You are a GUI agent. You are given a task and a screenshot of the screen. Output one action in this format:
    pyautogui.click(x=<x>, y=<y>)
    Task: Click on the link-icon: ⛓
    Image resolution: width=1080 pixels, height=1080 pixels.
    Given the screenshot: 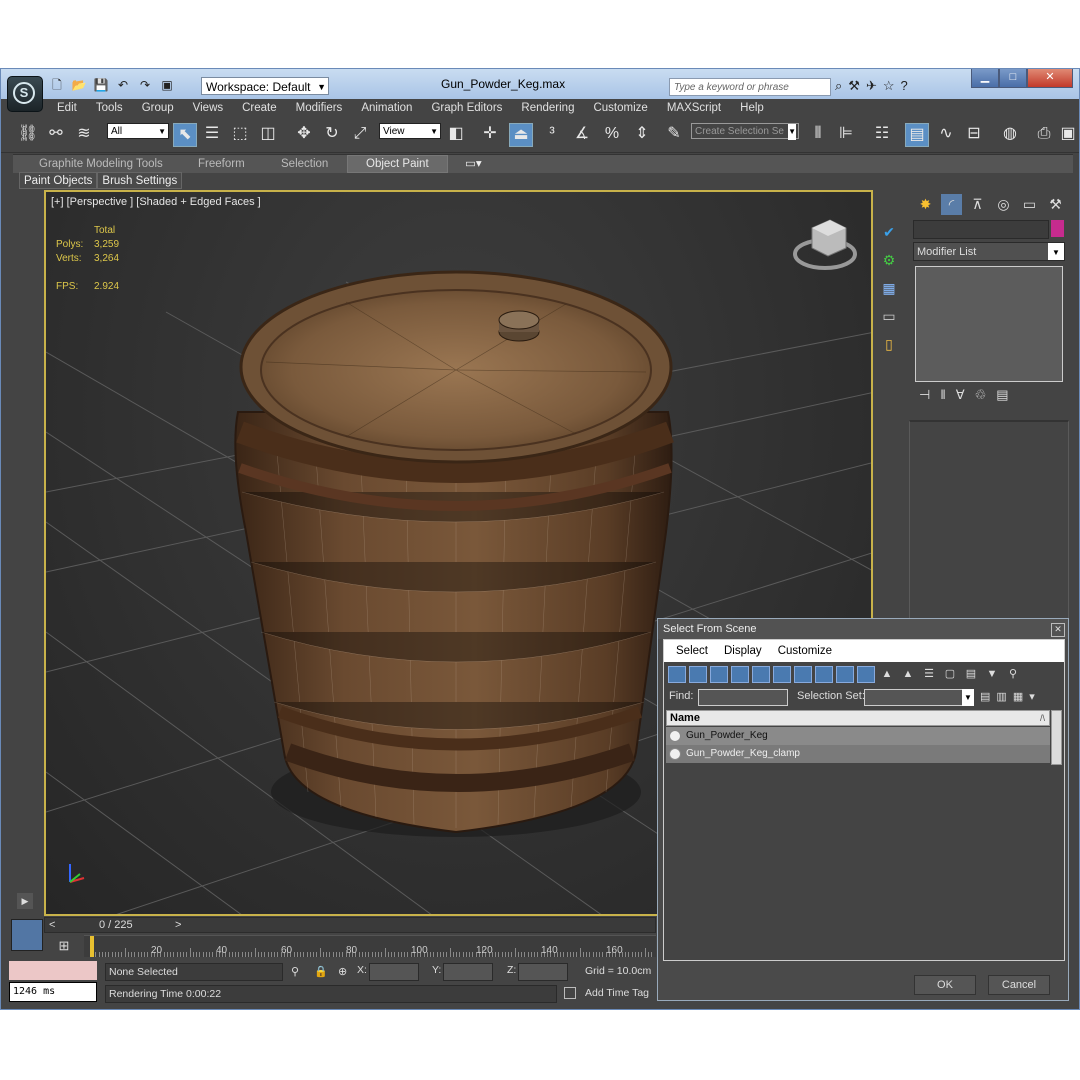 What is the action you would take?
    pyautogui.click(x=28, y=134)
    